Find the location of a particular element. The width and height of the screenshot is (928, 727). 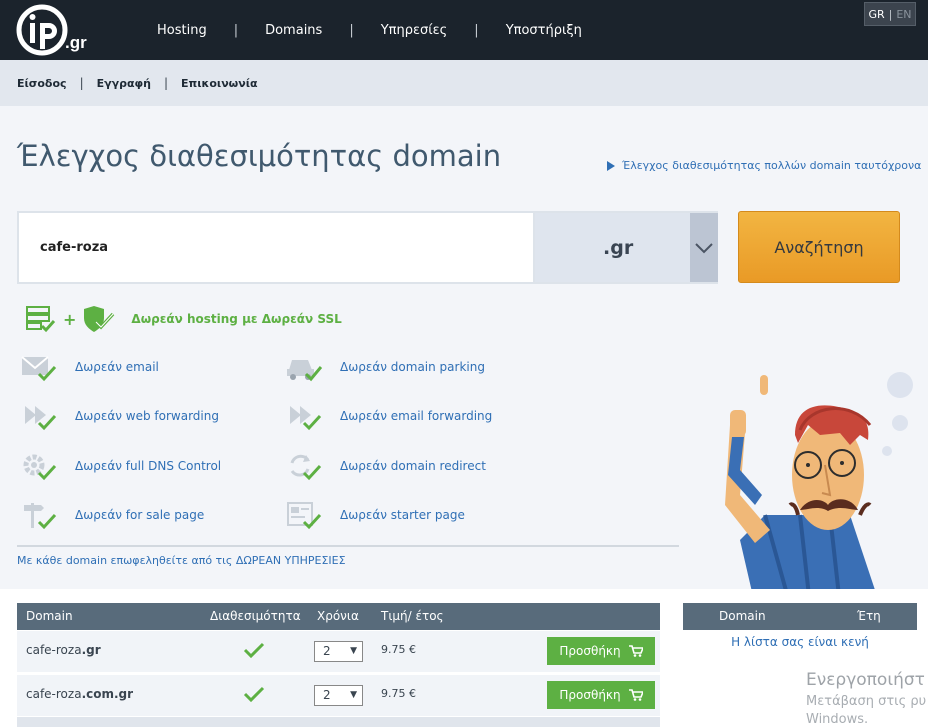

car-icon is located at coordinates (304, 371).